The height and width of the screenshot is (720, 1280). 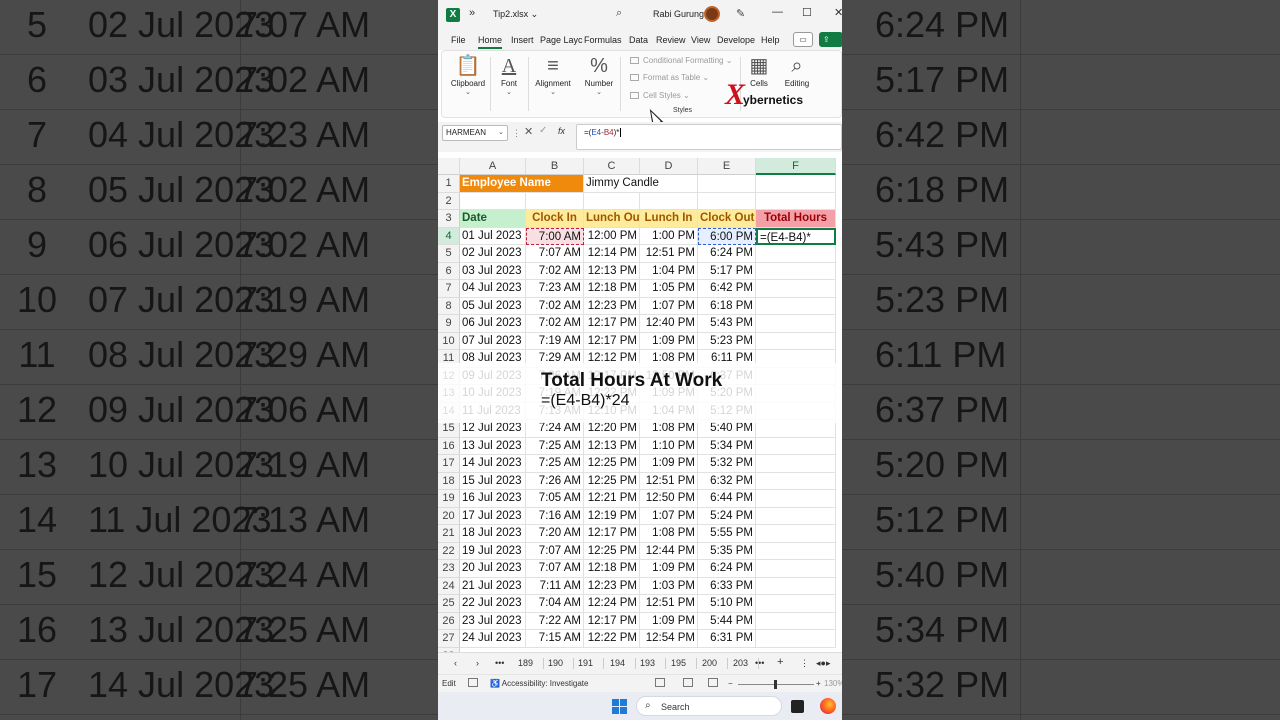 I want to click on lunch-in-cell: 1:09 PM, so click(x=669, y=621).